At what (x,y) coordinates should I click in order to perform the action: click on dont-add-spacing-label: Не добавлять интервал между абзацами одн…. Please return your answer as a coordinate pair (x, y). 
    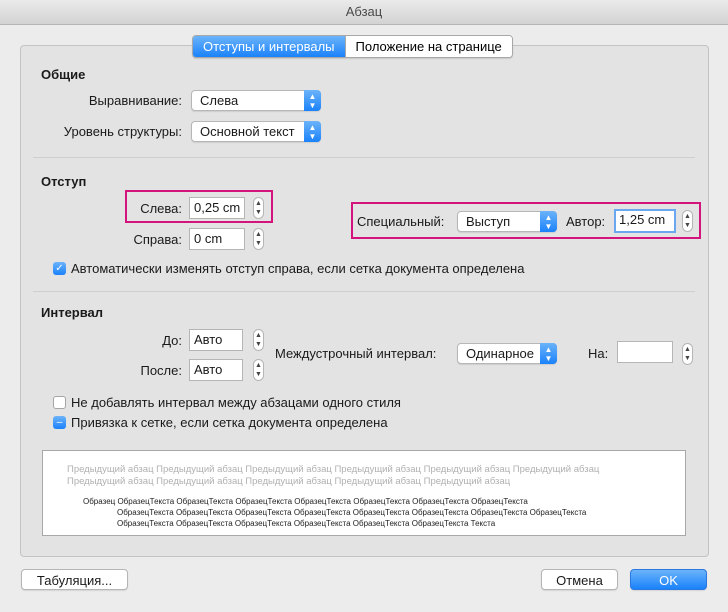
    Looking at the image, I should click on (236, 402).